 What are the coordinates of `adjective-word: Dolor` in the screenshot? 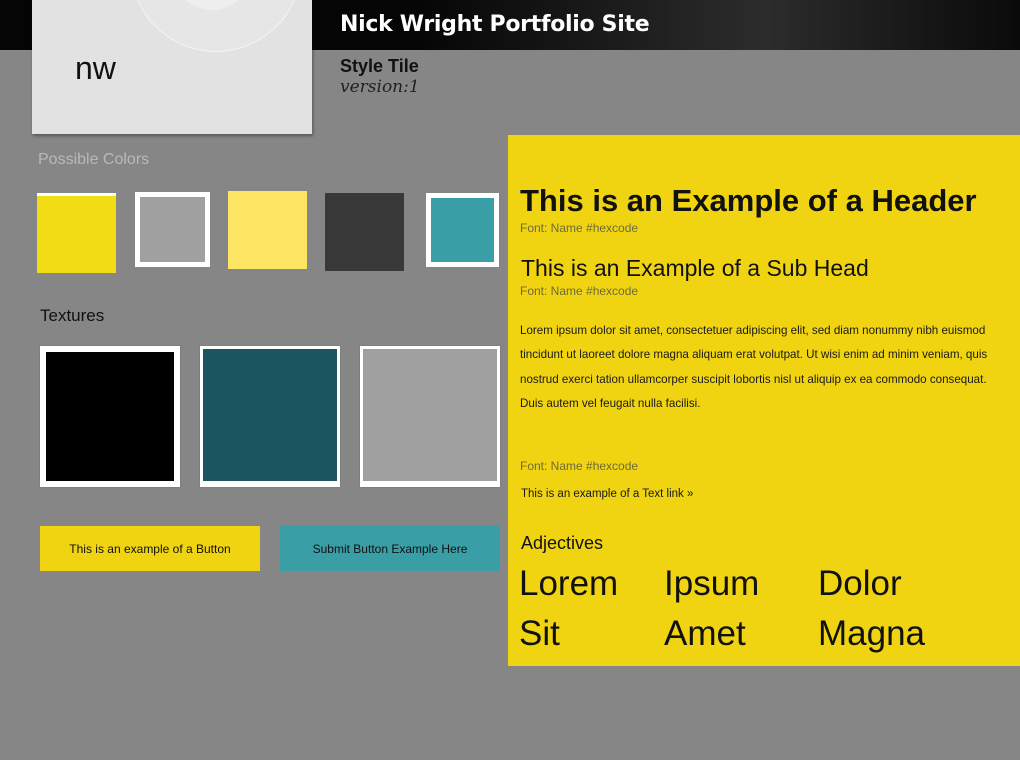 It's located at (860, 583).